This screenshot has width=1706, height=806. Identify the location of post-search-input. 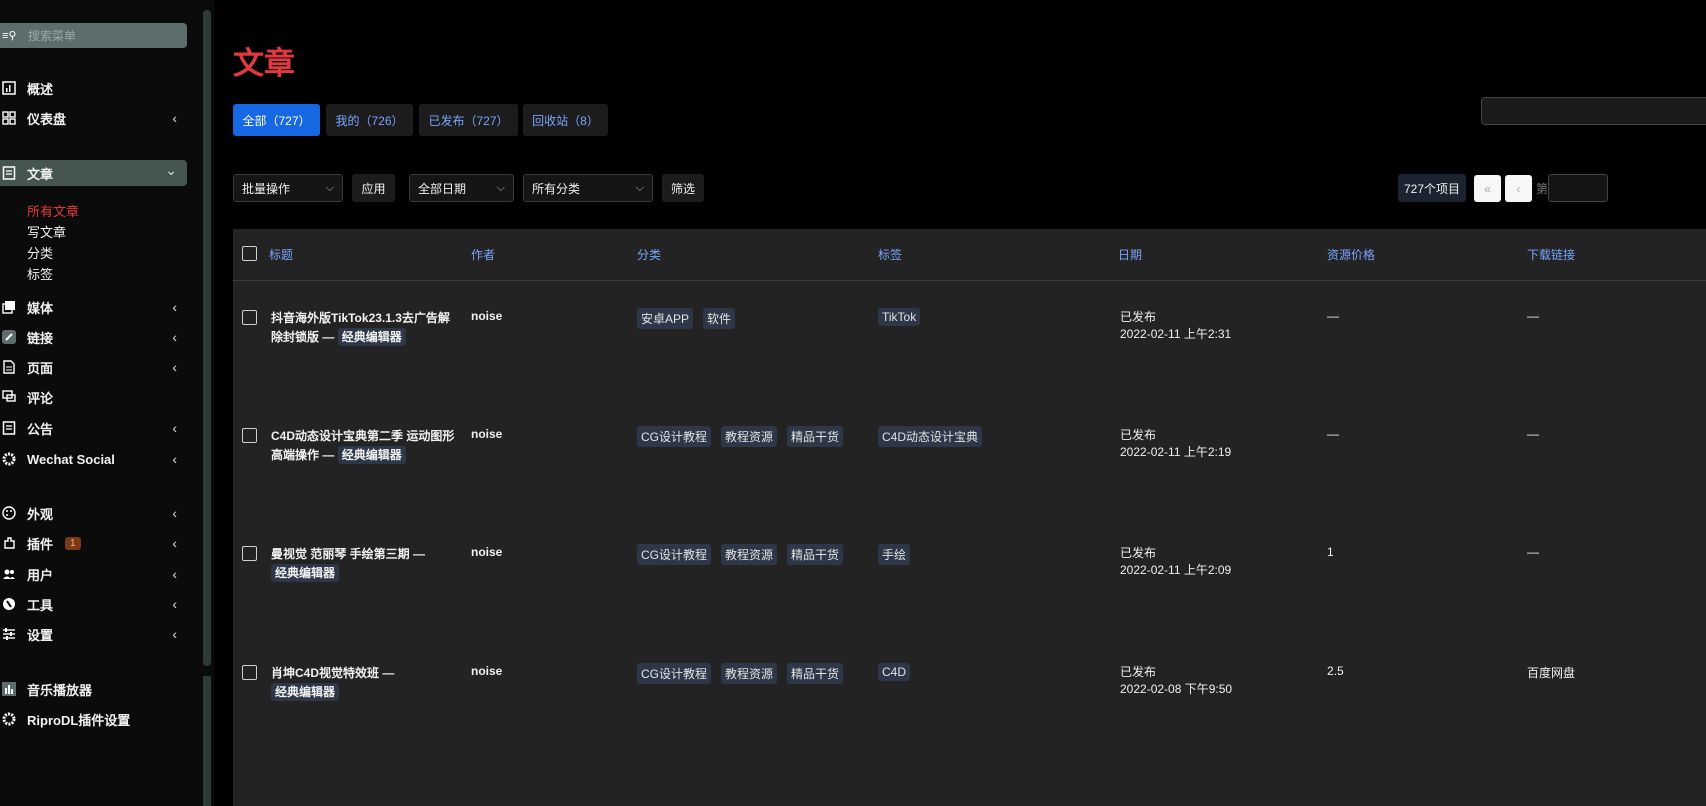
(1593, 111).